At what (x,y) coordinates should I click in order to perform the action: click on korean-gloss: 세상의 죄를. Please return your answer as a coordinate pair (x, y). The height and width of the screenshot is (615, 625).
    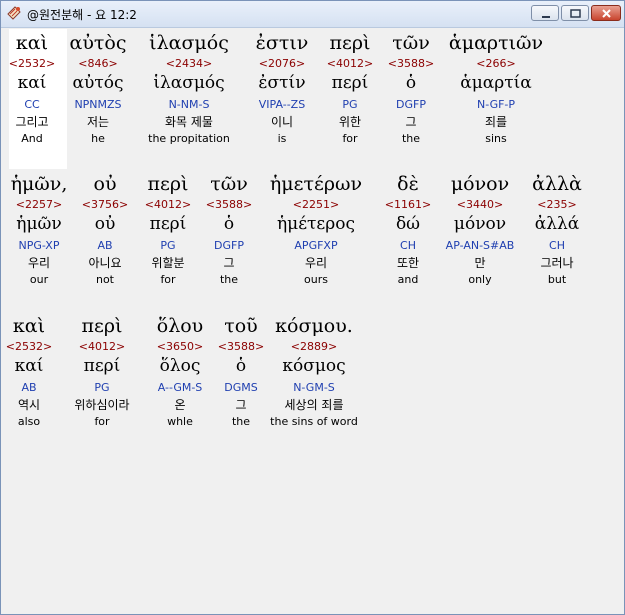
    Looking at the image, I should click on (314, 405).